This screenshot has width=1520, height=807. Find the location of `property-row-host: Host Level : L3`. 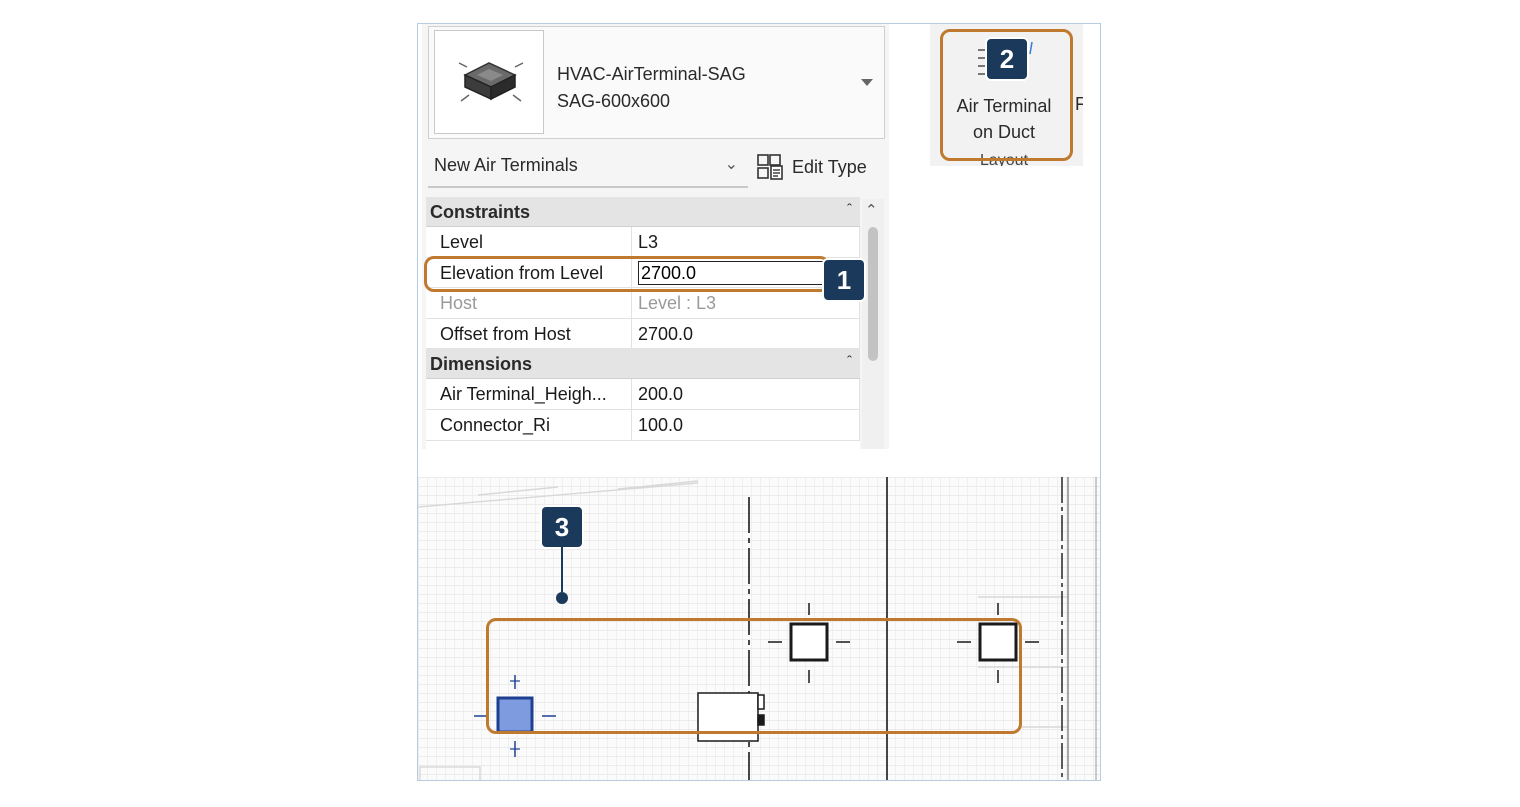

property-row-host: Host Level : L3 is located at coordinates (643, 303).